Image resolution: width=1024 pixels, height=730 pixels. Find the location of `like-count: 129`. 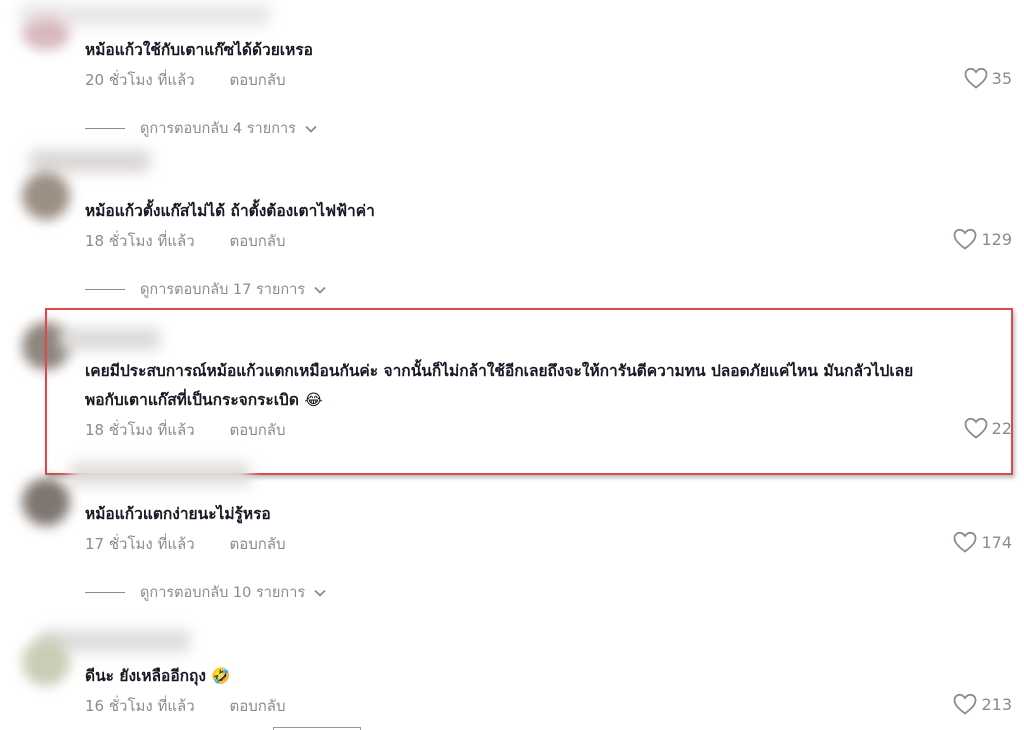

like-count: 129 is located at coordinates (996, 239).